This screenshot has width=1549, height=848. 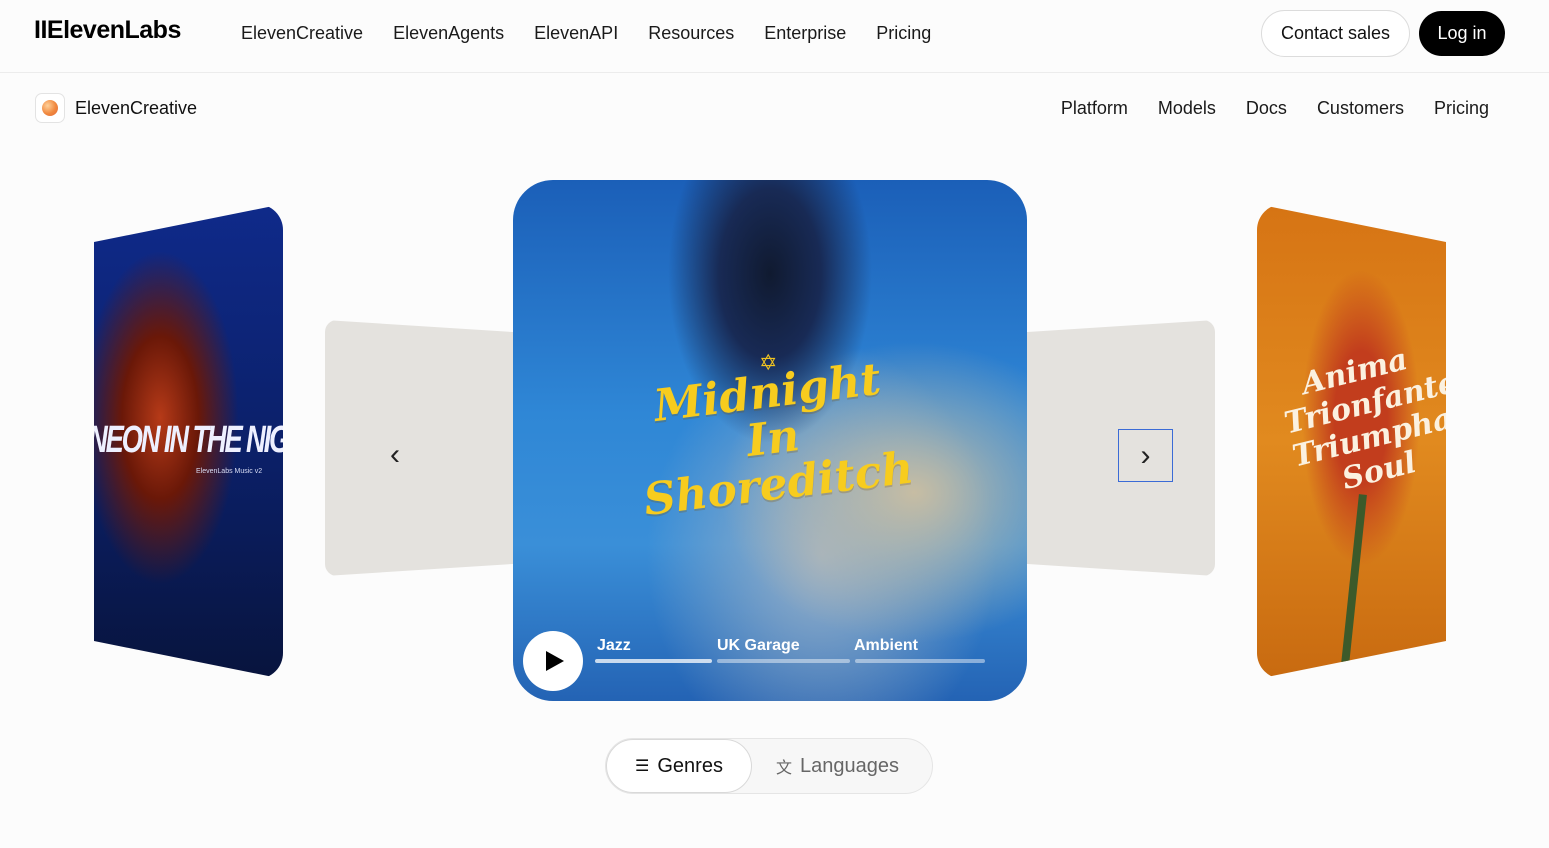 What do you see at coordinates (1115, 448) in the screenshot?
I see `carousel-panel-right` at bounding box center [1115, 448].